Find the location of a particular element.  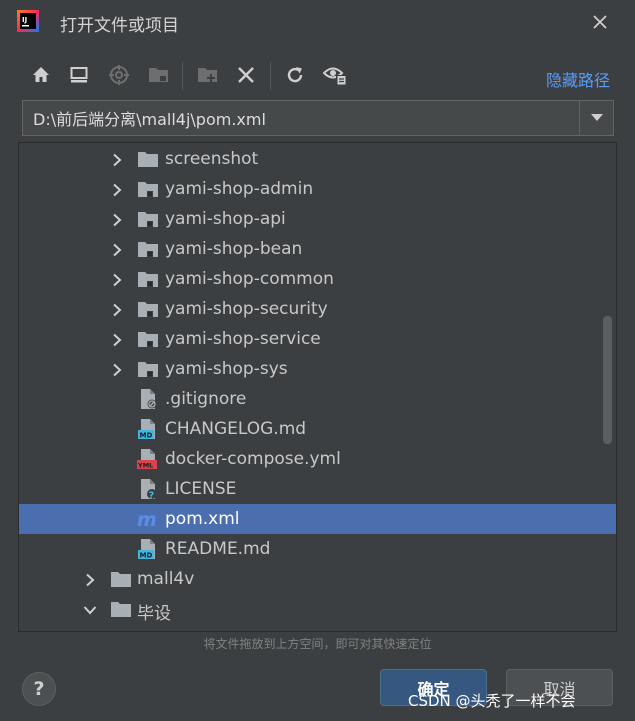

title-bar: IJ 打开文件或项目 is located at coordinates (317, 22).